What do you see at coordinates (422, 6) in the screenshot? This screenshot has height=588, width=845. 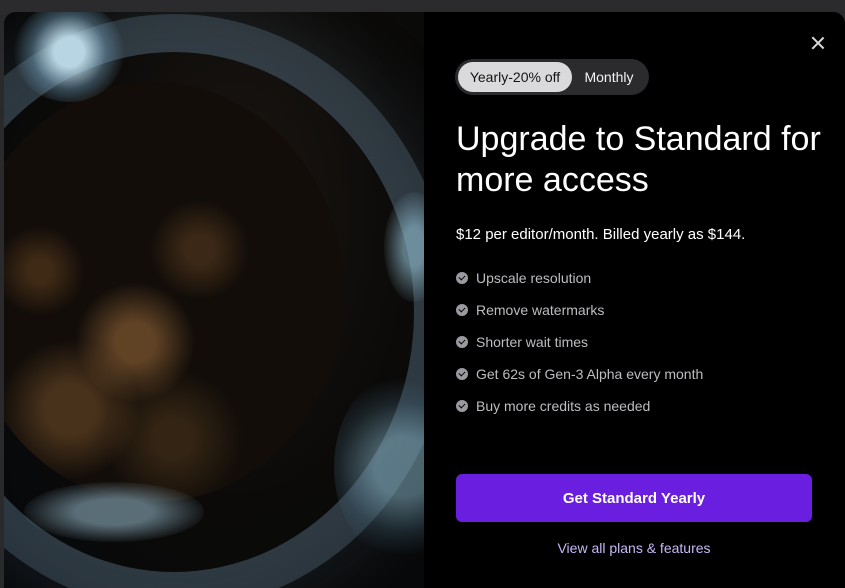 I see `backdrop` at bounding box center [422, 6].